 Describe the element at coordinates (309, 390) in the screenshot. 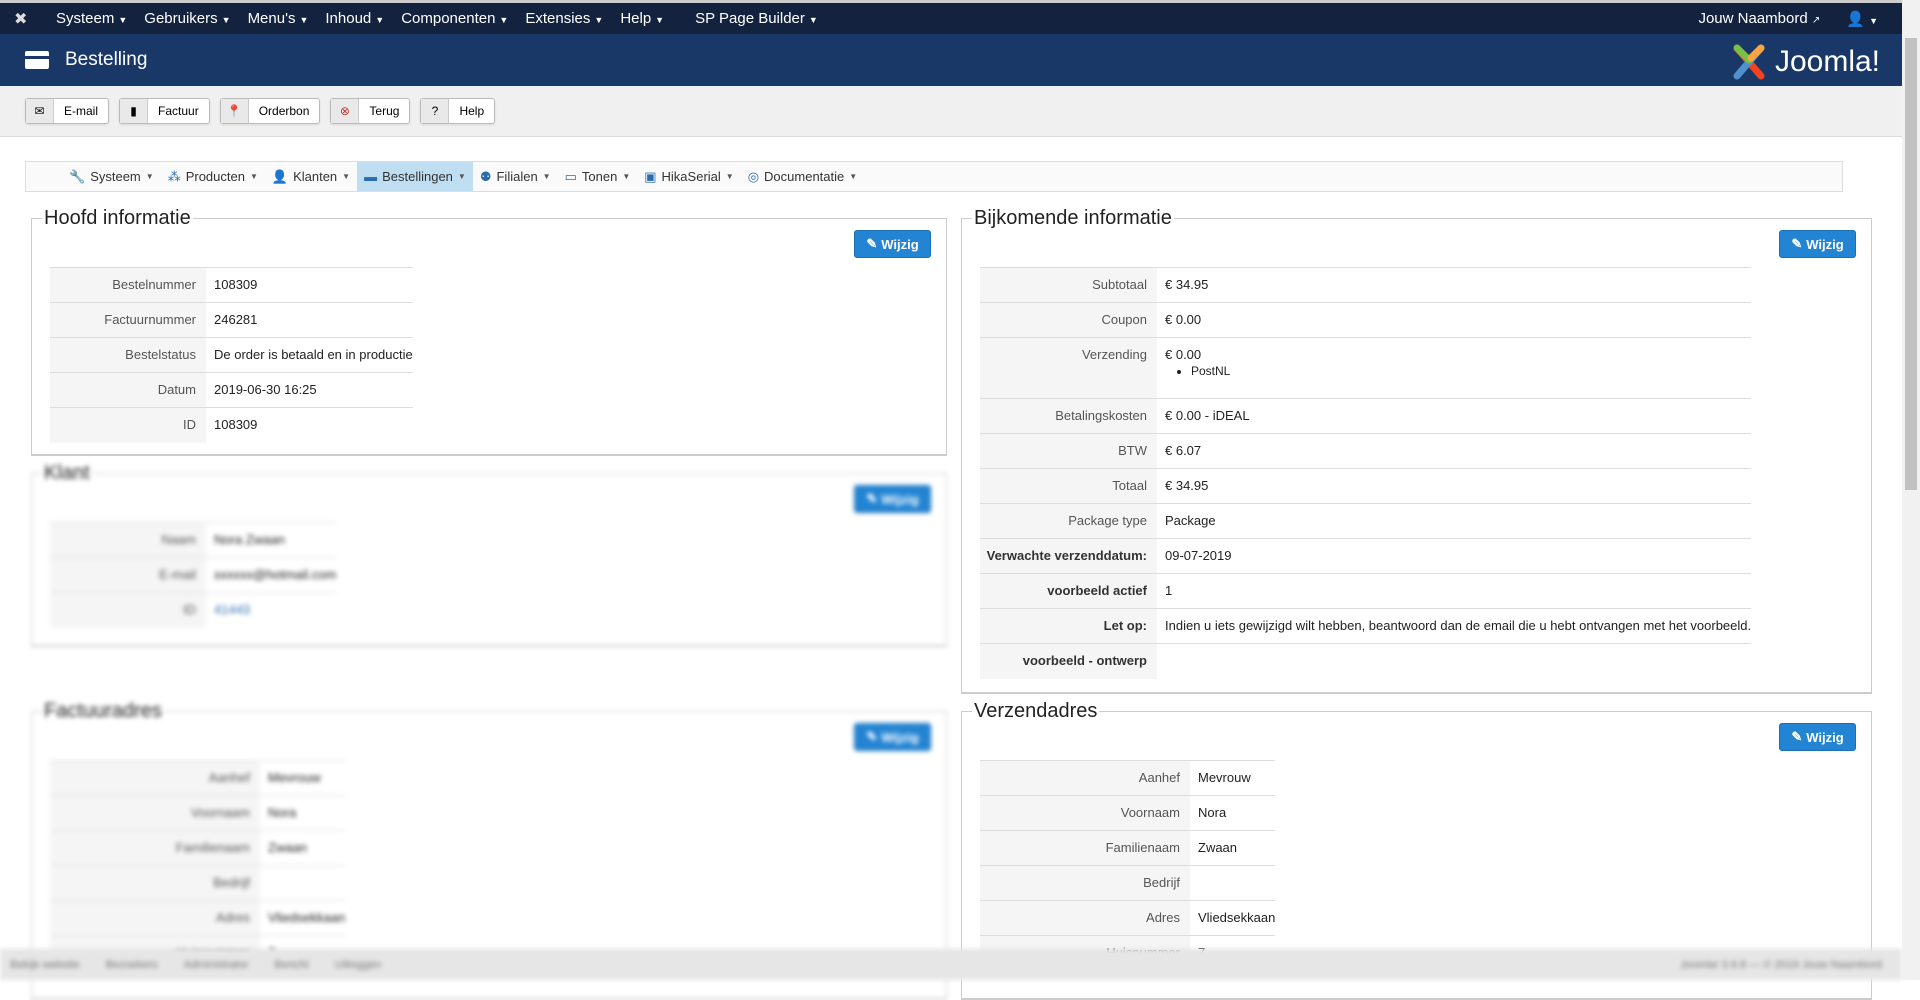

I see `row-value: 2019-06-30 16:25` at that location.